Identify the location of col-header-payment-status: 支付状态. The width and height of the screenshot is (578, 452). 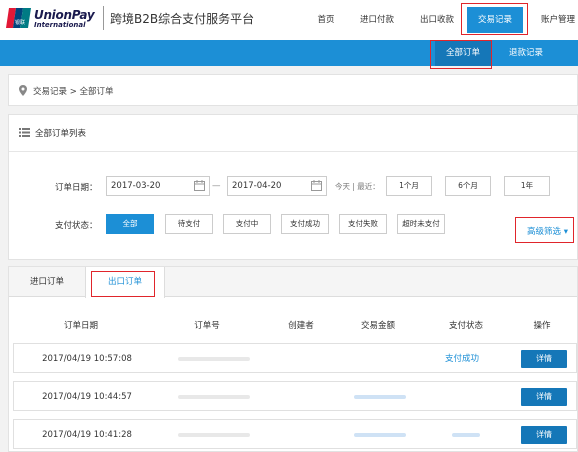
(465, 326).